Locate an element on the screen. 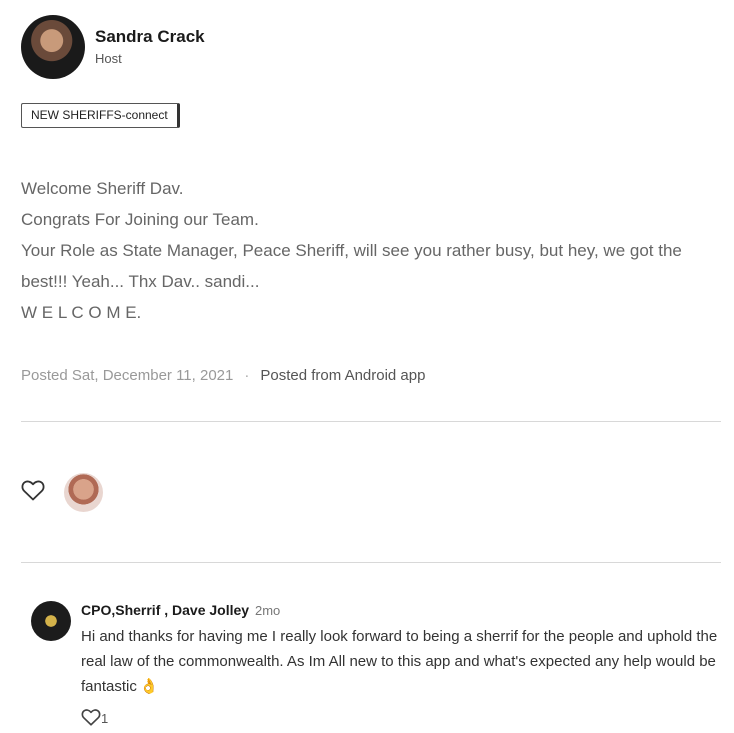 The image size is (734, 733). posted-date: Posted Sat, December 11, 2021 is located at coordinates (127, 375).